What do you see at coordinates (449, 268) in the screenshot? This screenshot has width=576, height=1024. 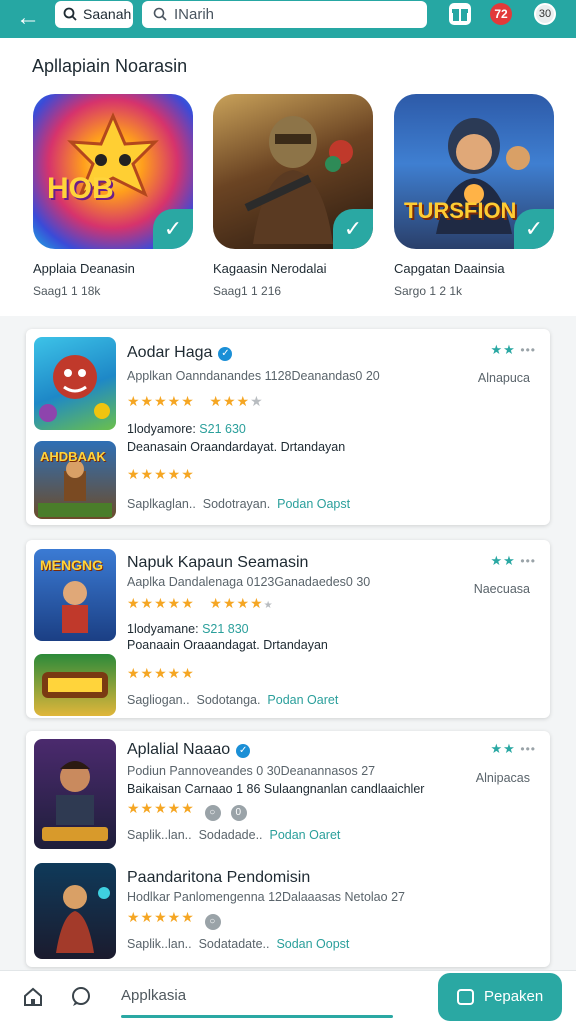 I see `app-name: Capgatan Daainsia` at bounding box center [449, 268].